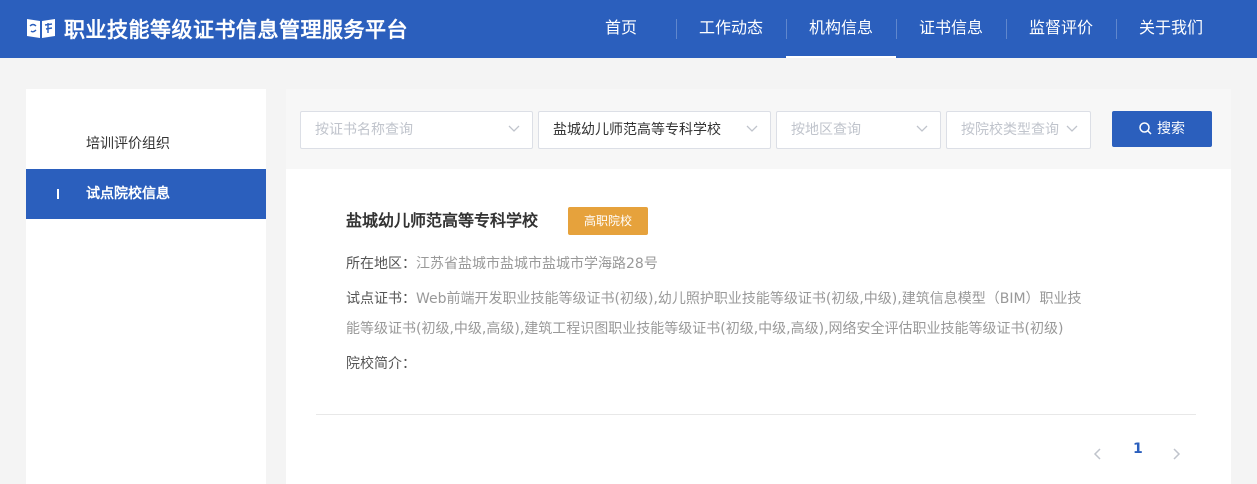 This screenshot has height=484, width=1257. Describe the element at coordinates (41, 28) in the screenshot. I see `logo-icon` at that location.